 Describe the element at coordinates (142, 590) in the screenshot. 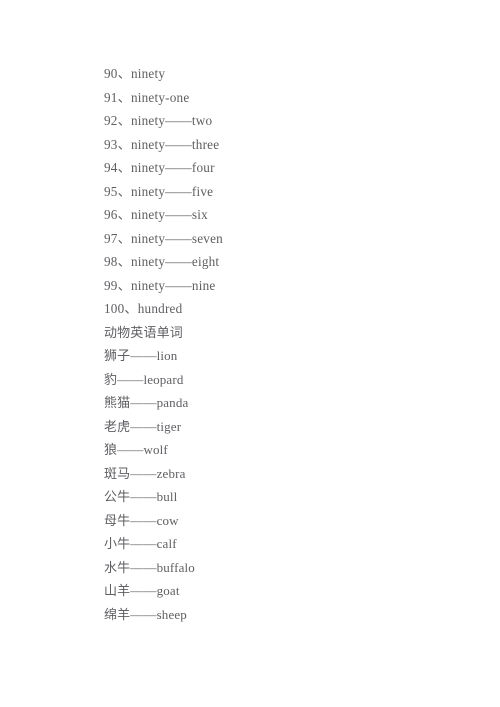

I see `line-goat: 山羊——goat` at that location.